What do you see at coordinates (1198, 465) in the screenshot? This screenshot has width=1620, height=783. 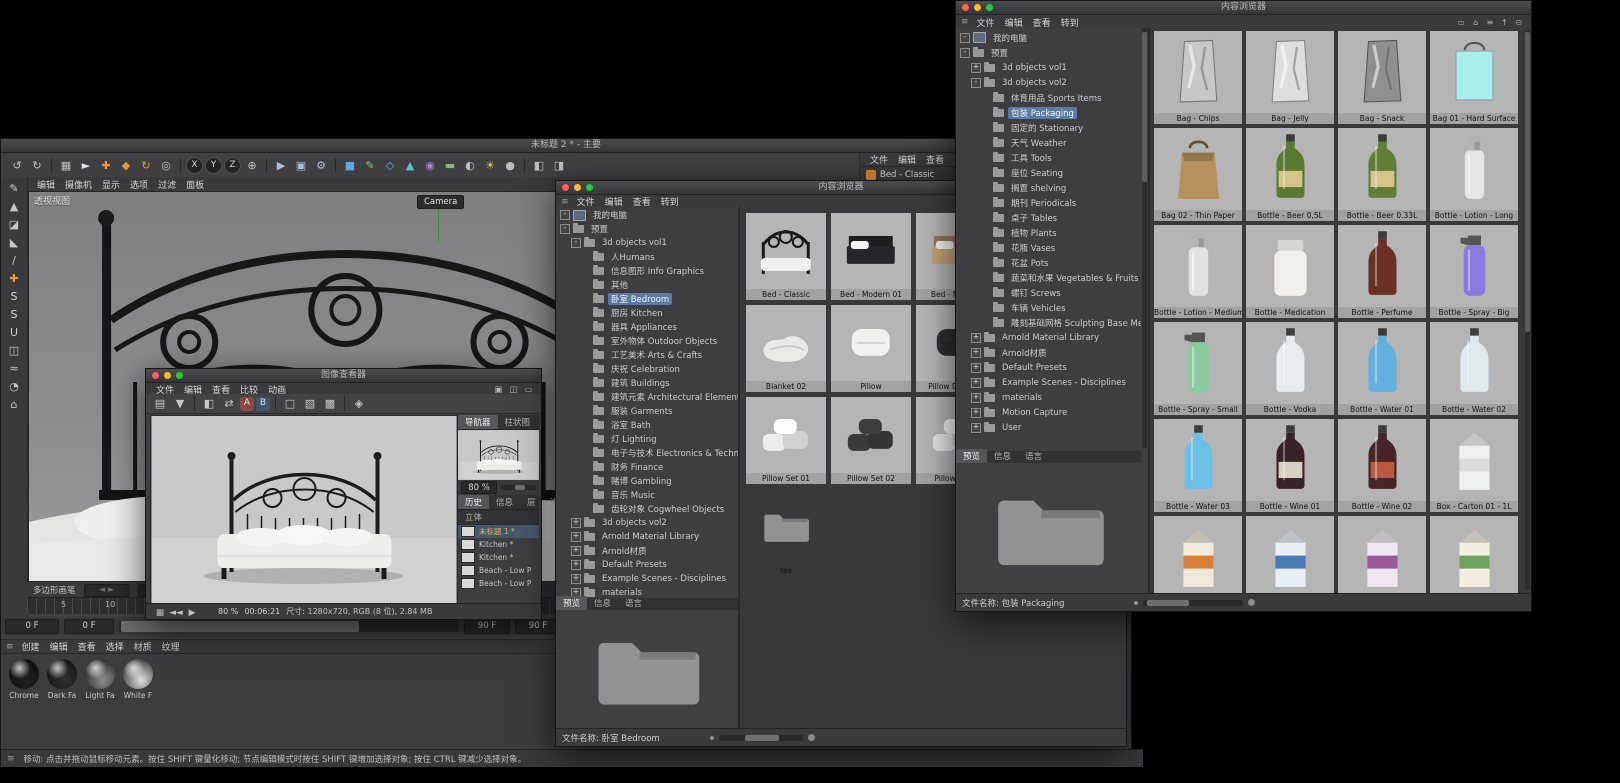 I see `thumbnail-bottle-water-03: Bottle - Water 03` at bounding box center [1198, 465].